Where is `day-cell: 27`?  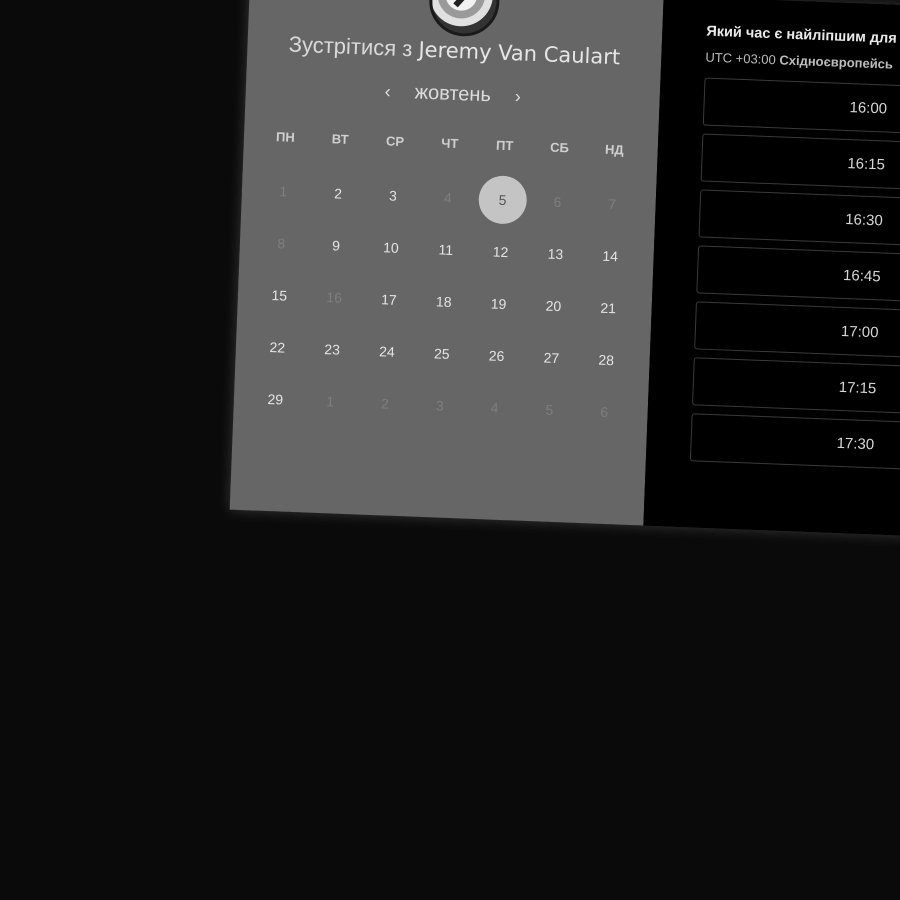
day-cell: 27 is located at coordinates (551, 358).